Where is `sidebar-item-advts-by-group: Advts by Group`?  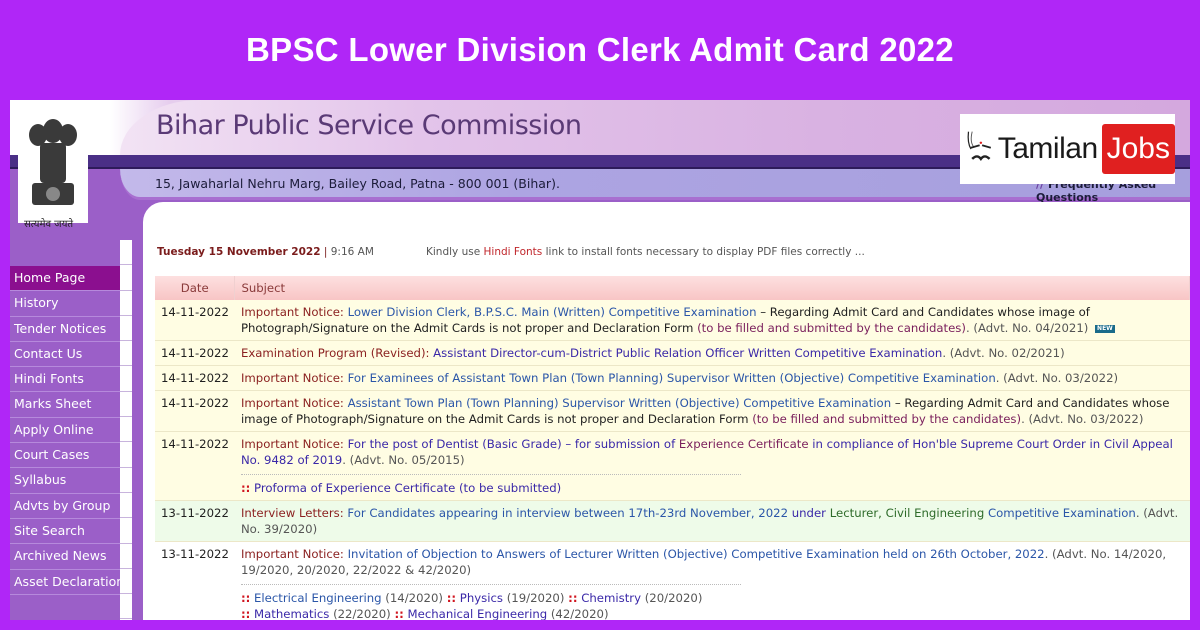
sidebar-item-advts-by-group: Advts by Group is located at coordinates (65, 506).